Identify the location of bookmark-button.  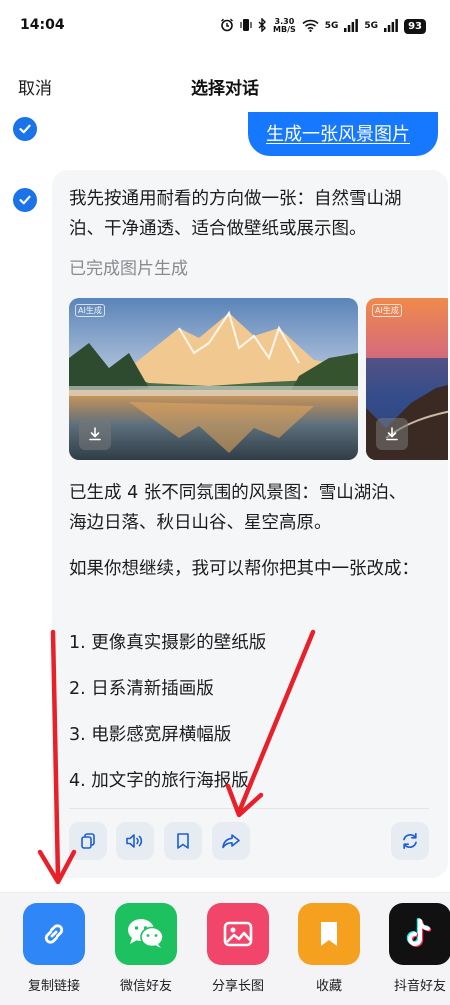
(183, 841).